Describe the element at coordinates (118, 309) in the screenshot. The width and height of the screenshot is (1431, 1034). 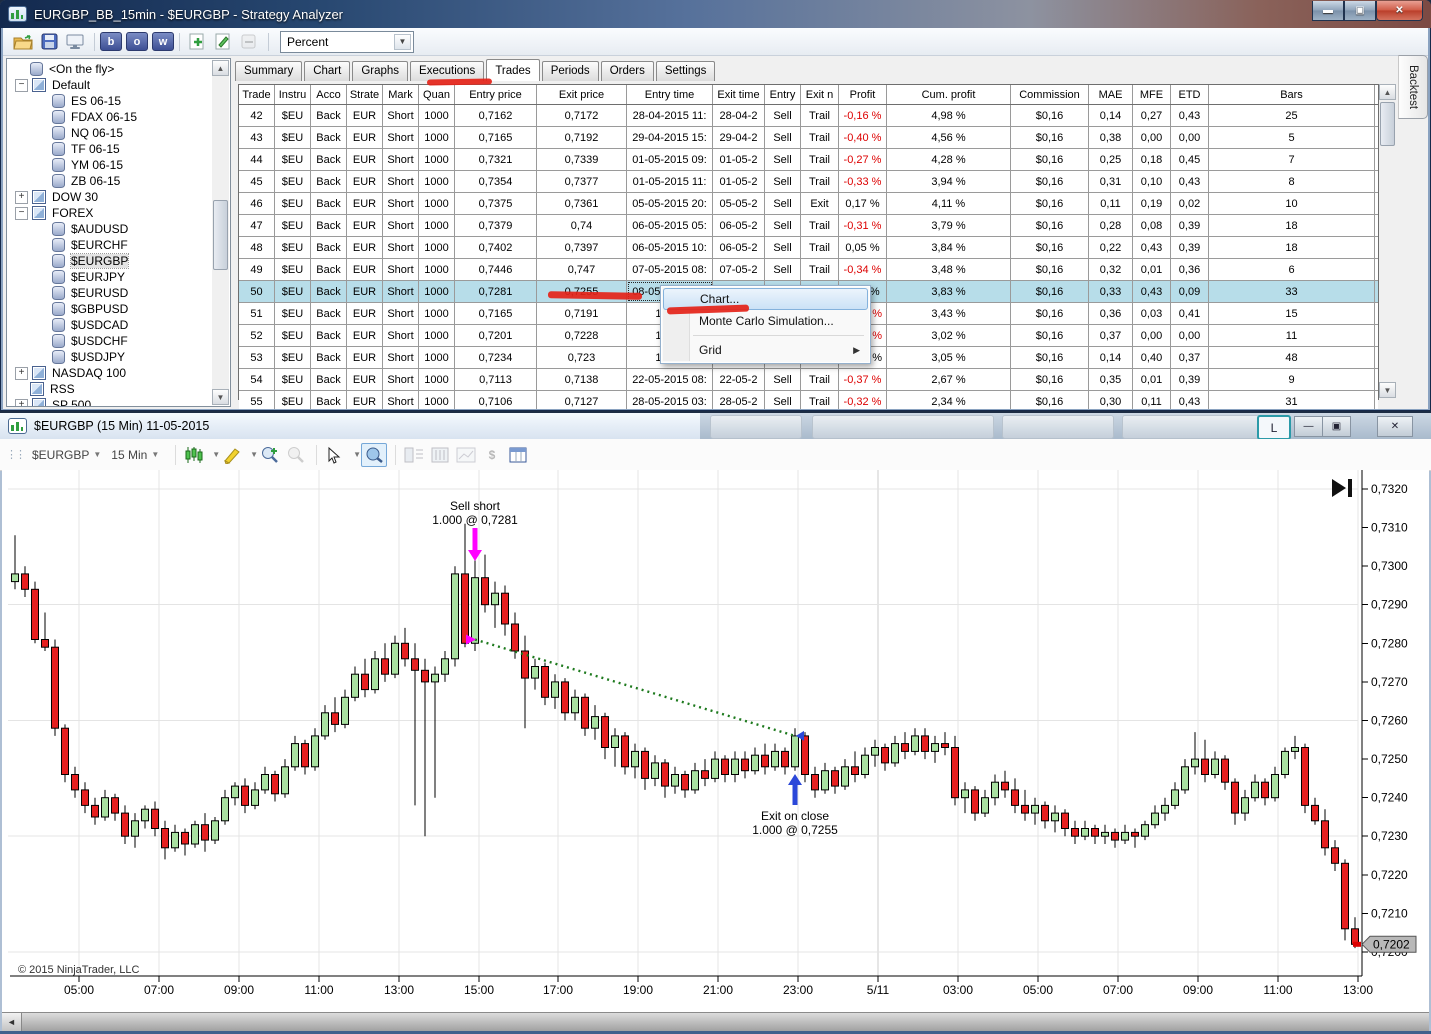
I see `tree-item-gbpusd: $GBPUSD` at that location.